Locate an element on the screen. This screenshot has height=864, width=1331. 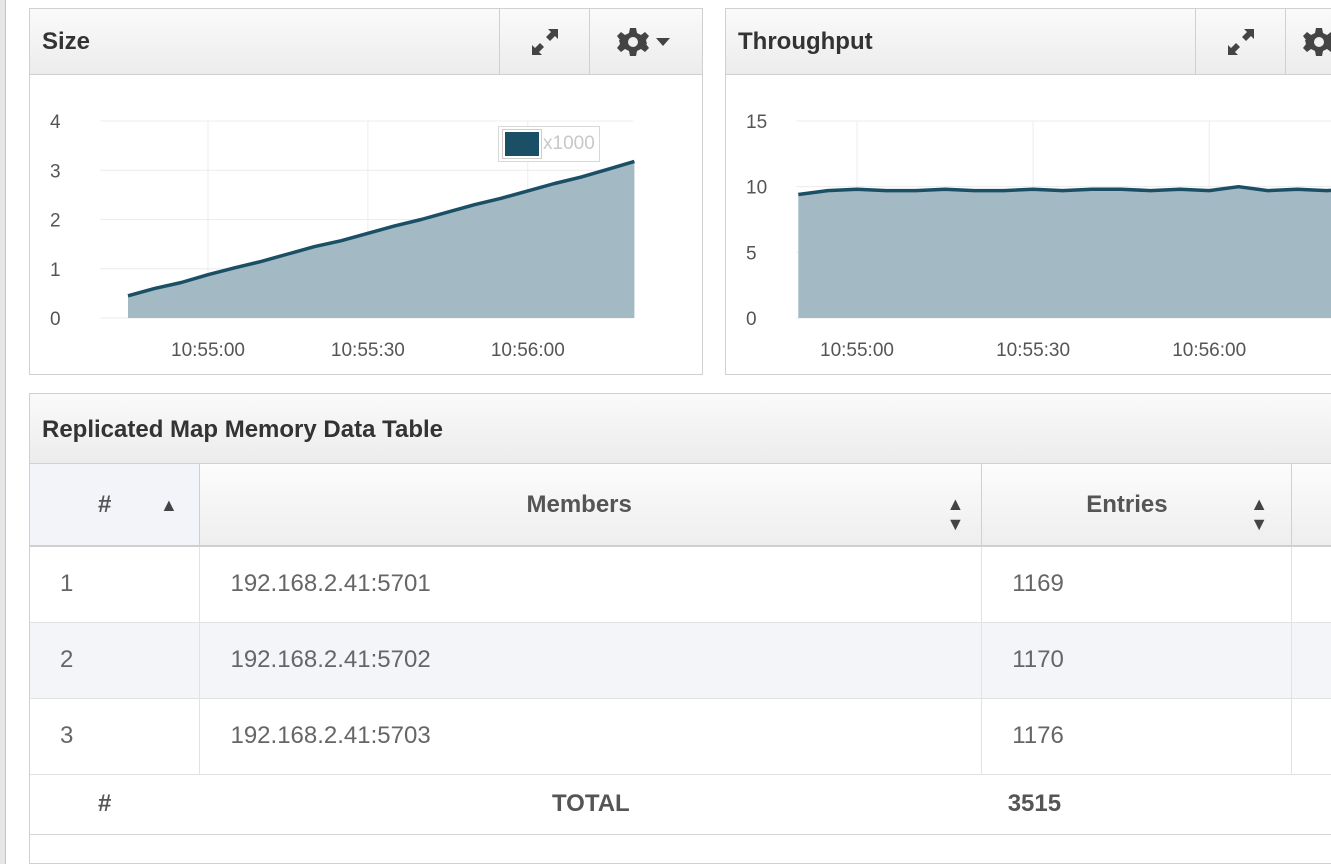
sort-ascending-icon: ▲ is located at coordinates (169, 505).